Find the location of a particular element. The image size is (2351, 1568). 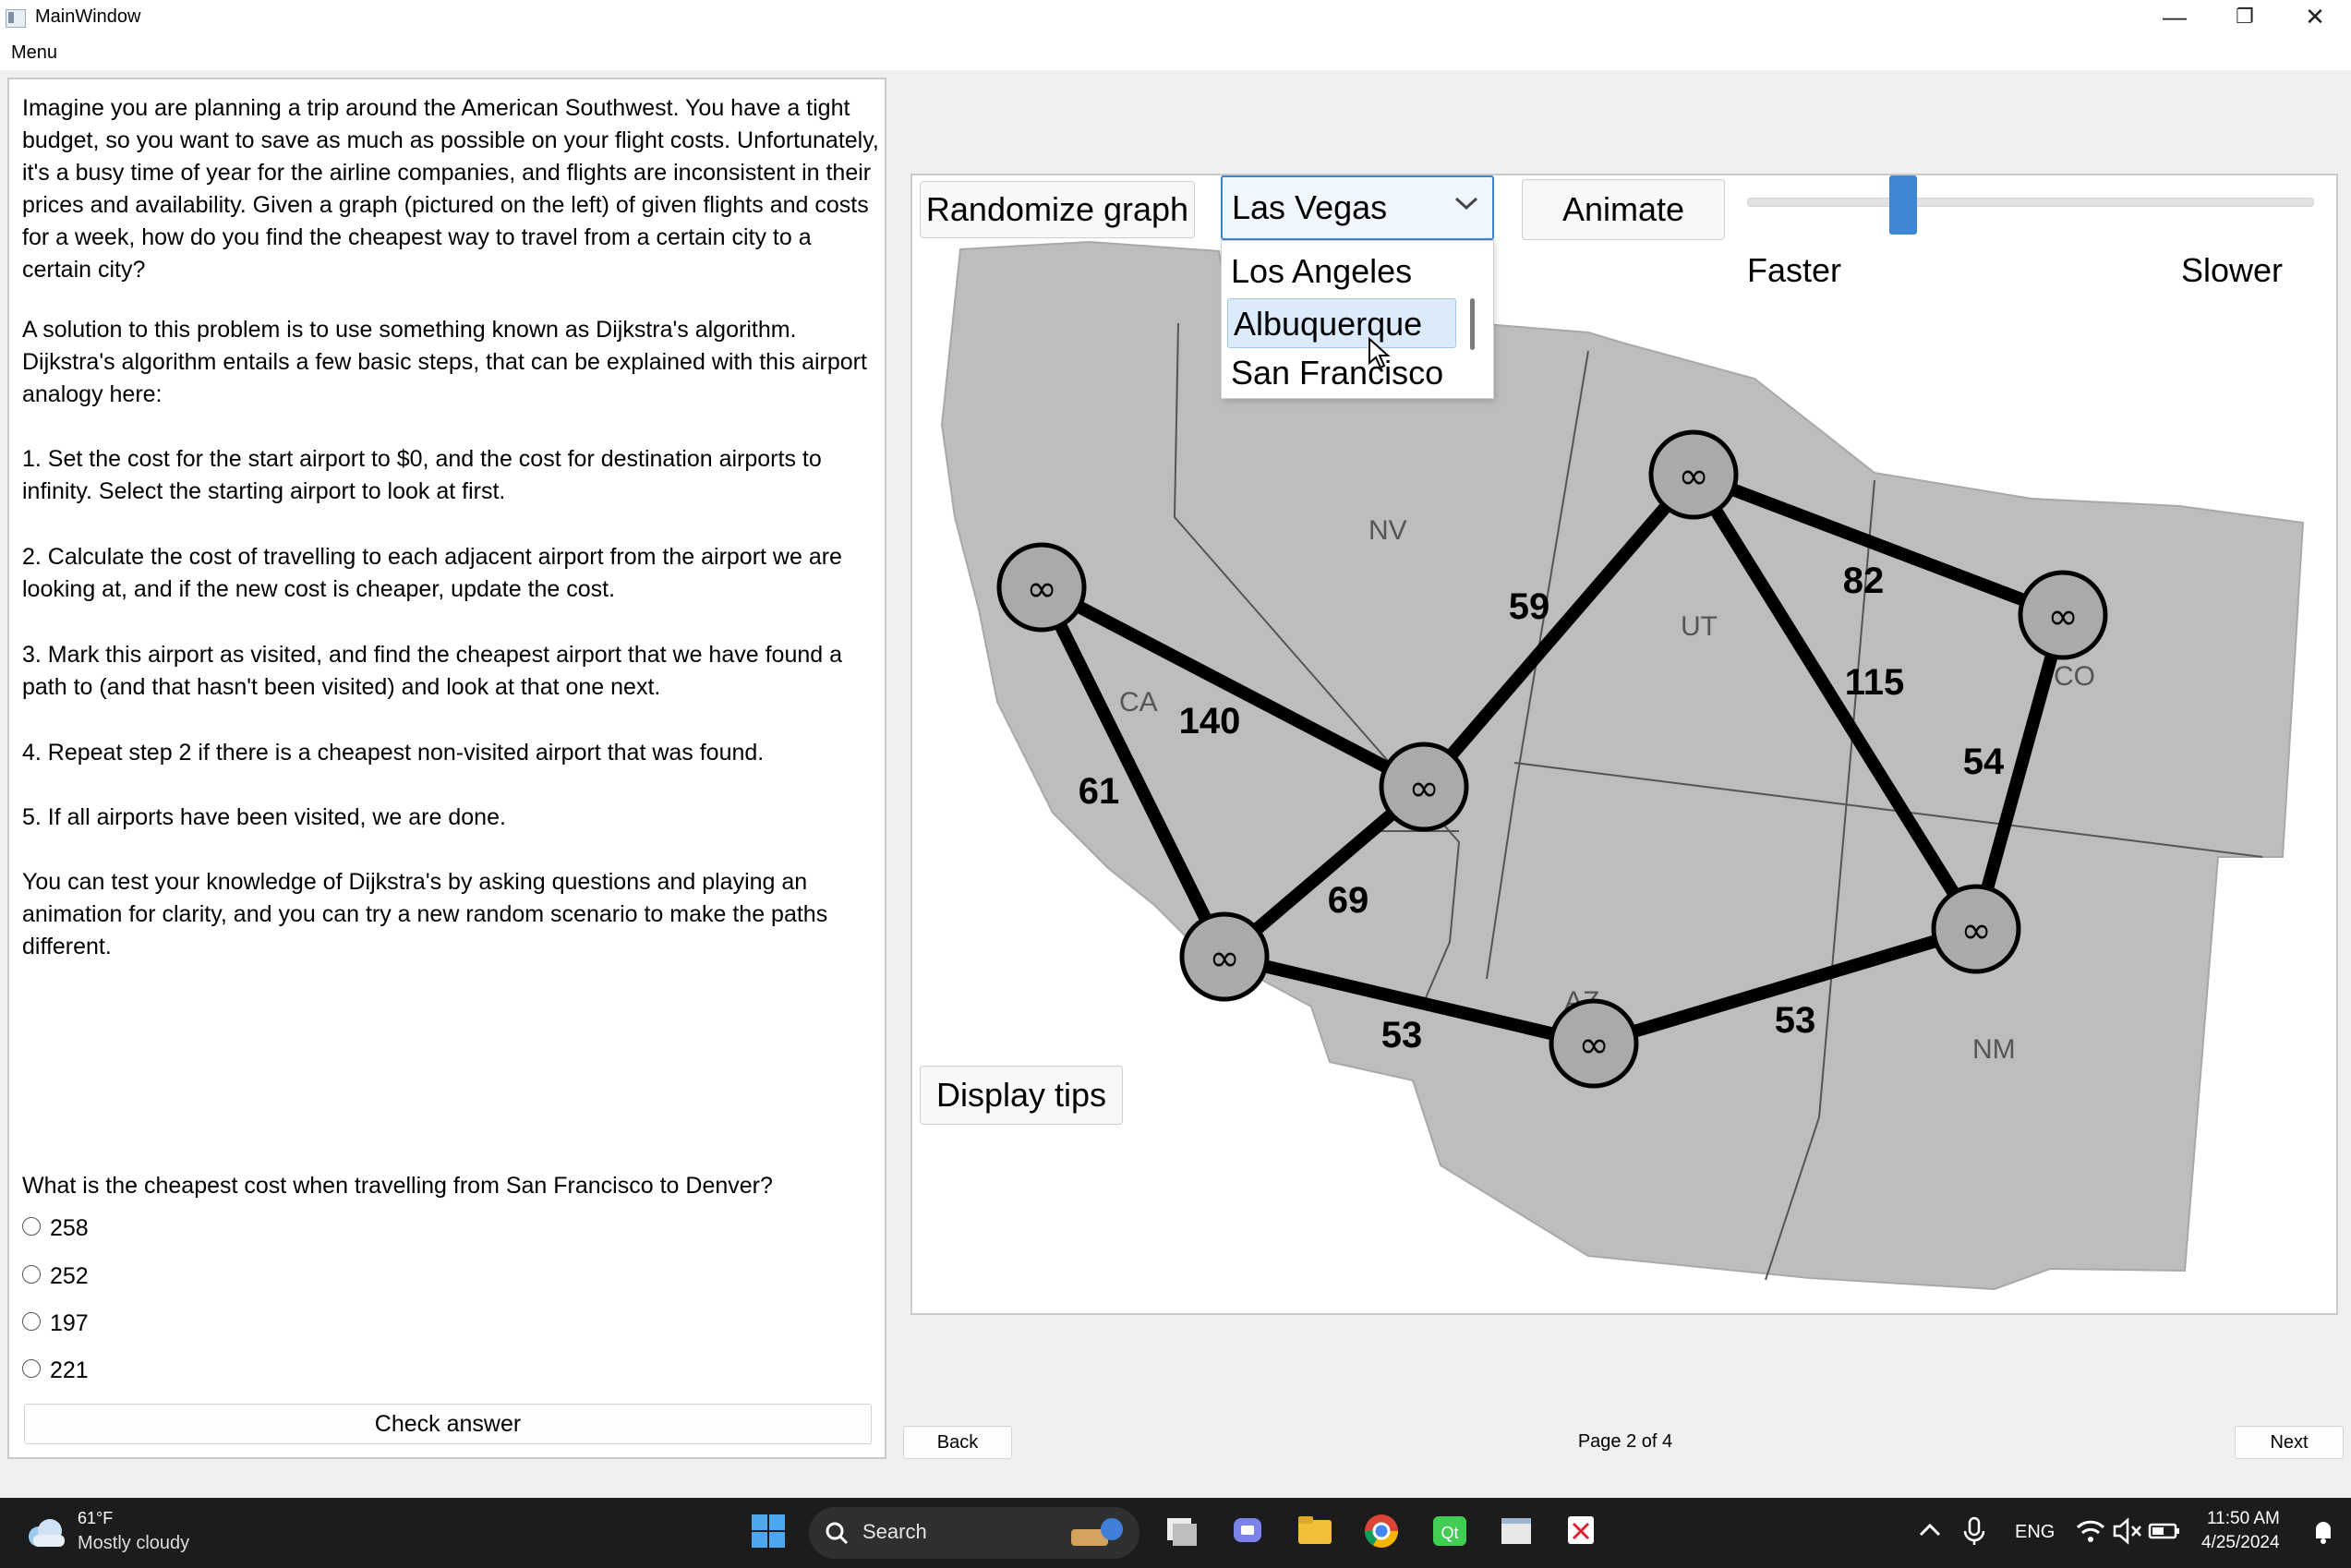

teams-chat-icon is located at coordinates (1249, 1531).